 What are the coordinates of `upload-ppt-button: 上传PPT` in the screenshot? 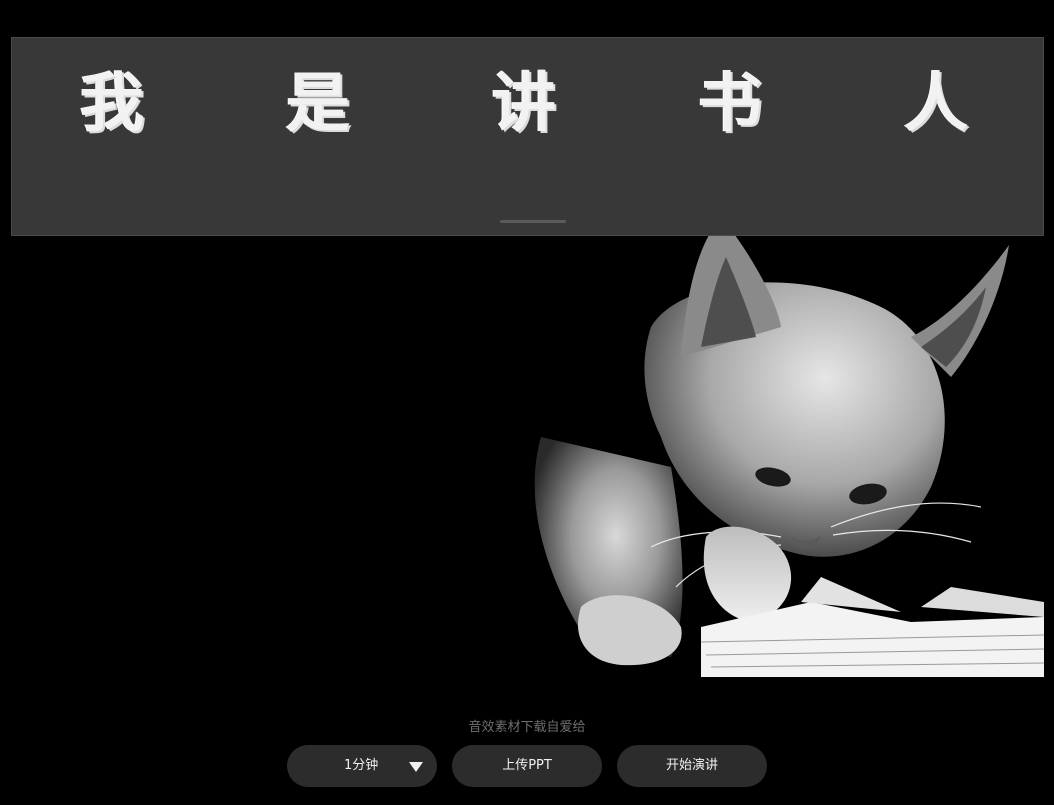 It's located at (527, 766).